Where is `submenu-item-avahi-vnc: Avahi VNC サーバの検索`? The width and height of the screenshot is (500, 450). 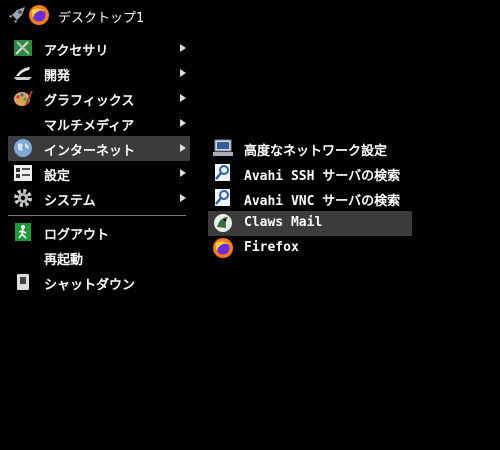
submenu-item-avahi-vnc: Avahi VNC サーバの検索 is located at coordinates (310, 198).